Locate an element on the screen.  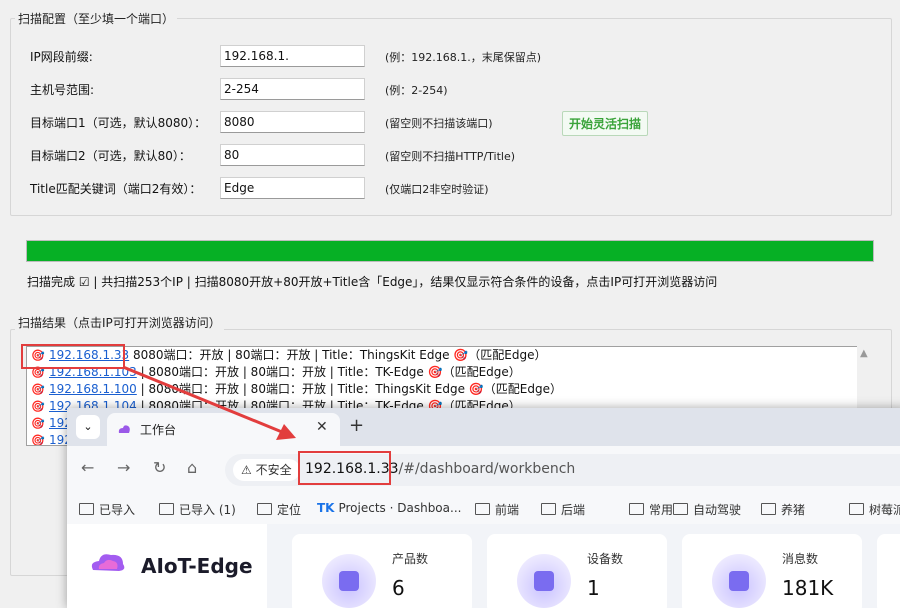
annotation-arrow is located at coordinates (209, 402).